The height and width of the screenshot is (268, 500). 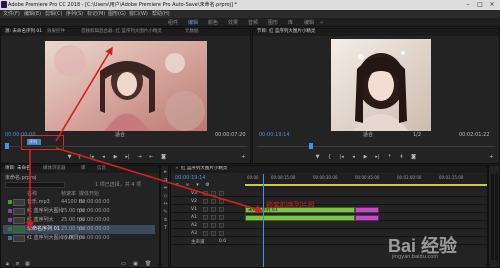 What do you see at coordinates (290, 205) in the screenshot?
I see `annotation-label: 嵌套的序列片段` at bounding box center [290, 205].